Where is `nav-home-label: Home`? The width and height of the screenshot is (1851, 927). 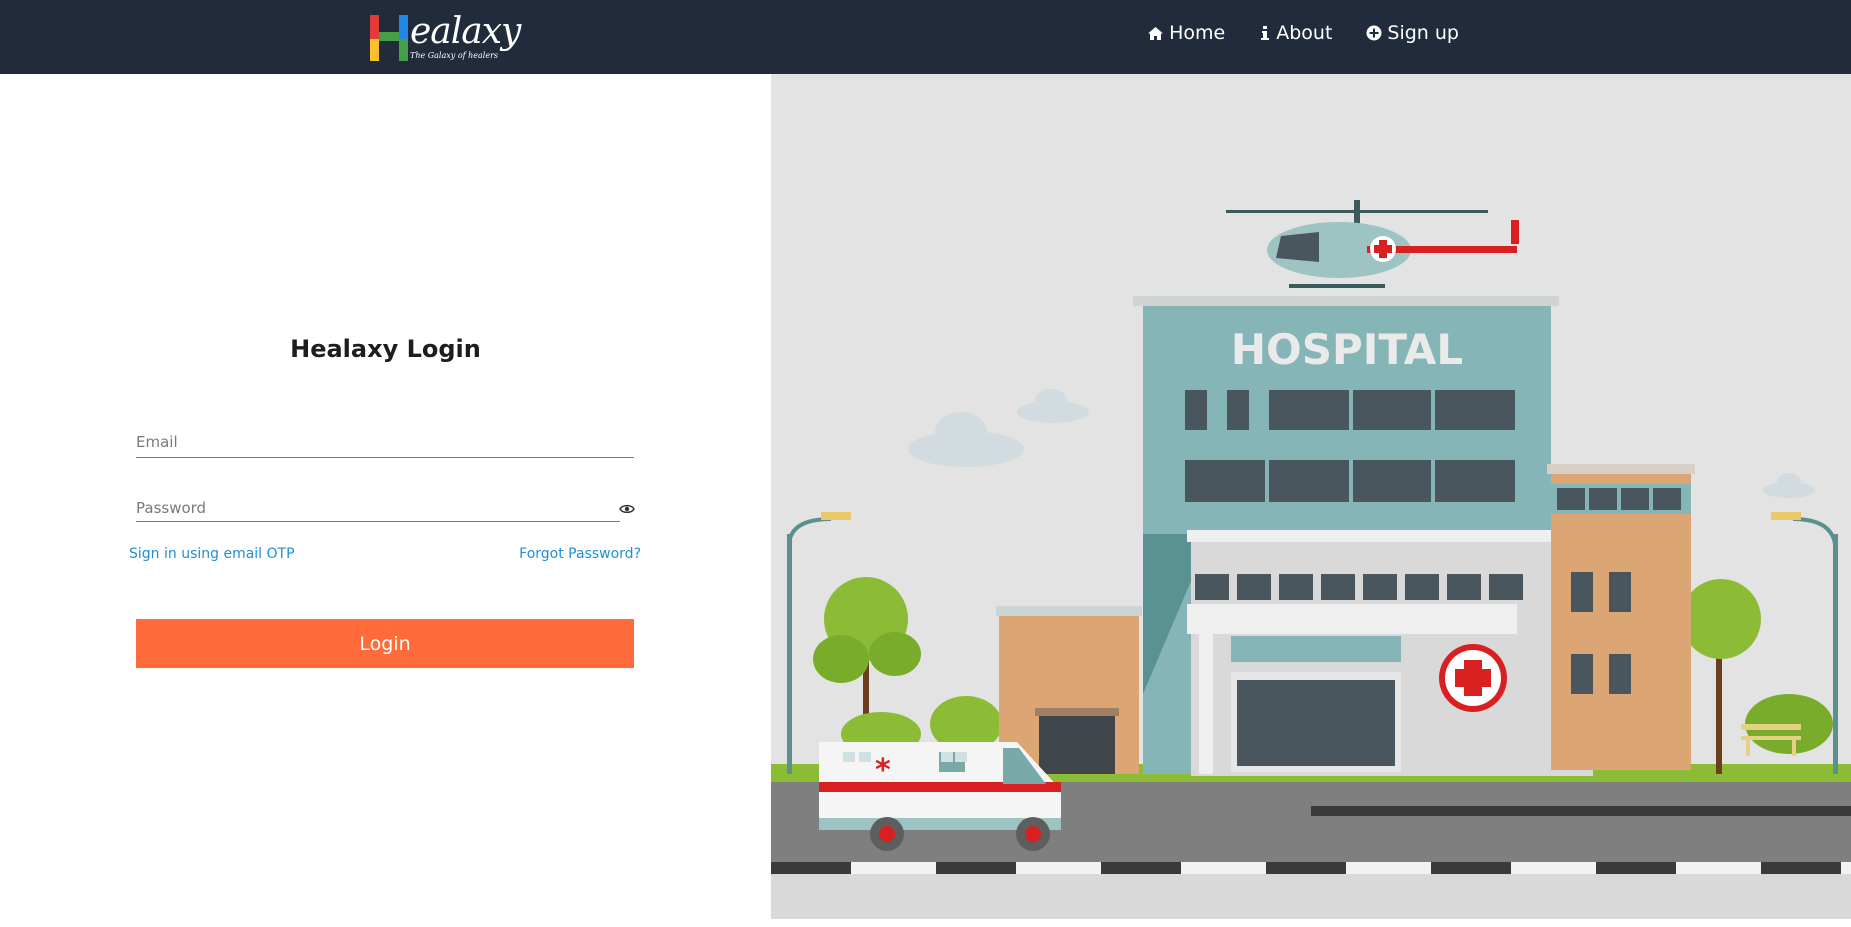
nav-home-label: Home is located at coordinates (1197, 33).